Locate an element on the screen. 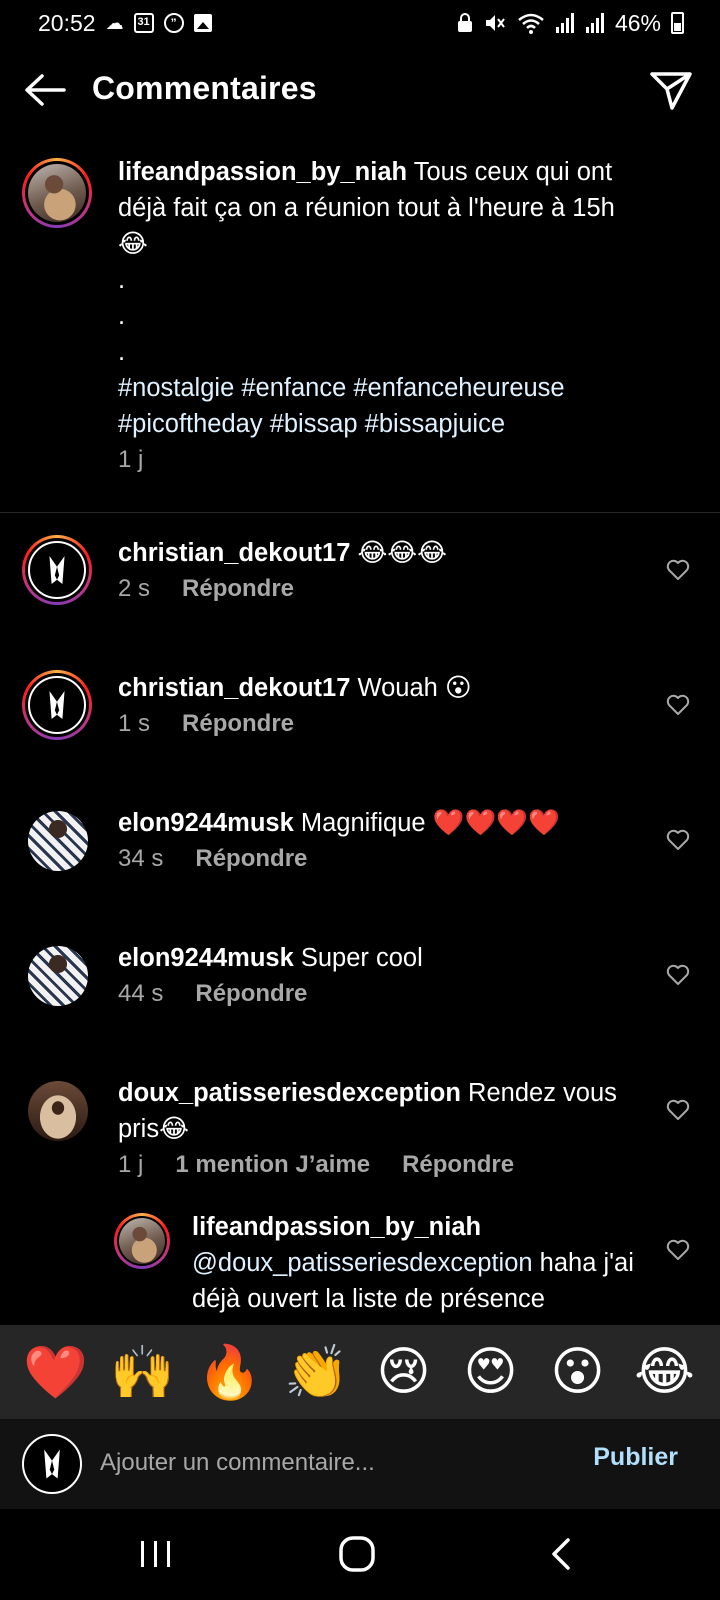 This screenshot has width=720, height=1600. caption-meta: 1 j is located at coordinates (130, 460).